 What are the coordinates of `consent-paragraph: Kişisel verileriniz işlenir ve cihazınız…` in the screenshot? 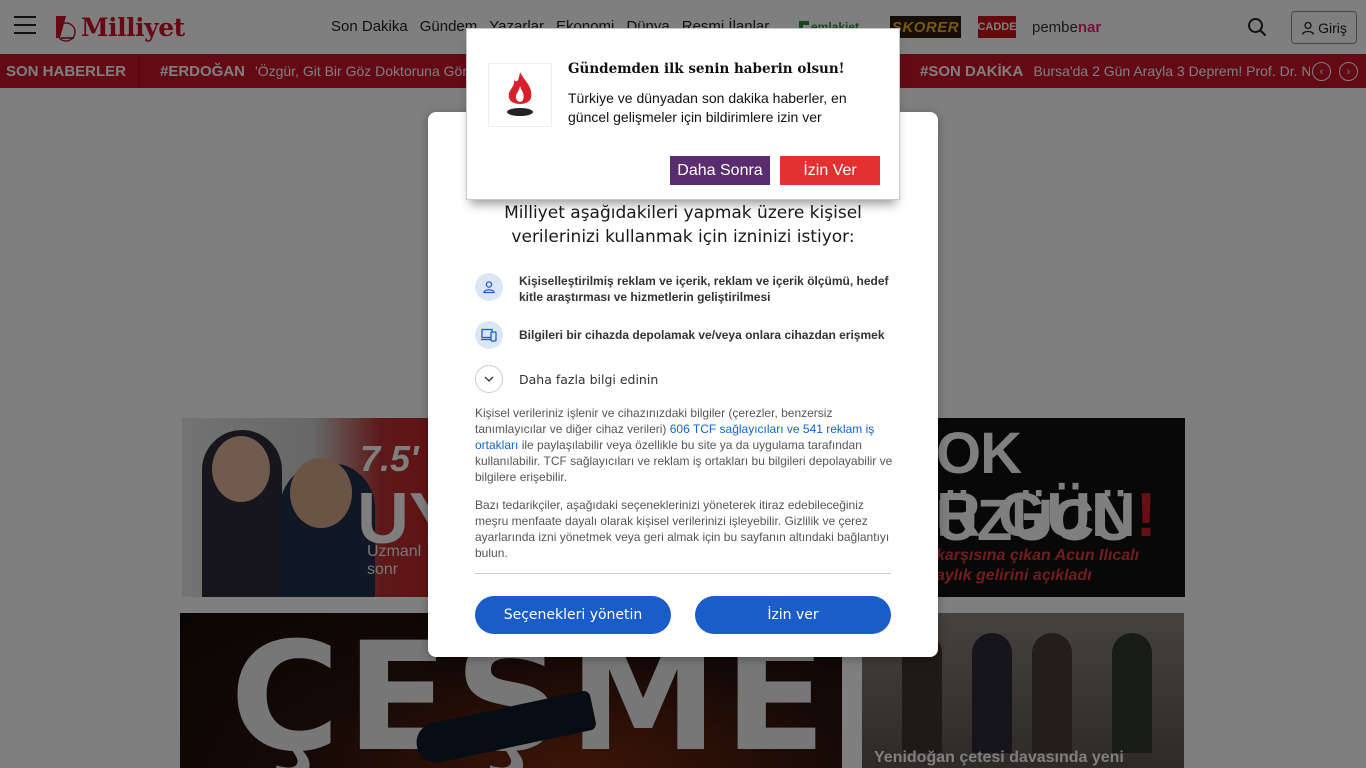 It's located at (684, 445).